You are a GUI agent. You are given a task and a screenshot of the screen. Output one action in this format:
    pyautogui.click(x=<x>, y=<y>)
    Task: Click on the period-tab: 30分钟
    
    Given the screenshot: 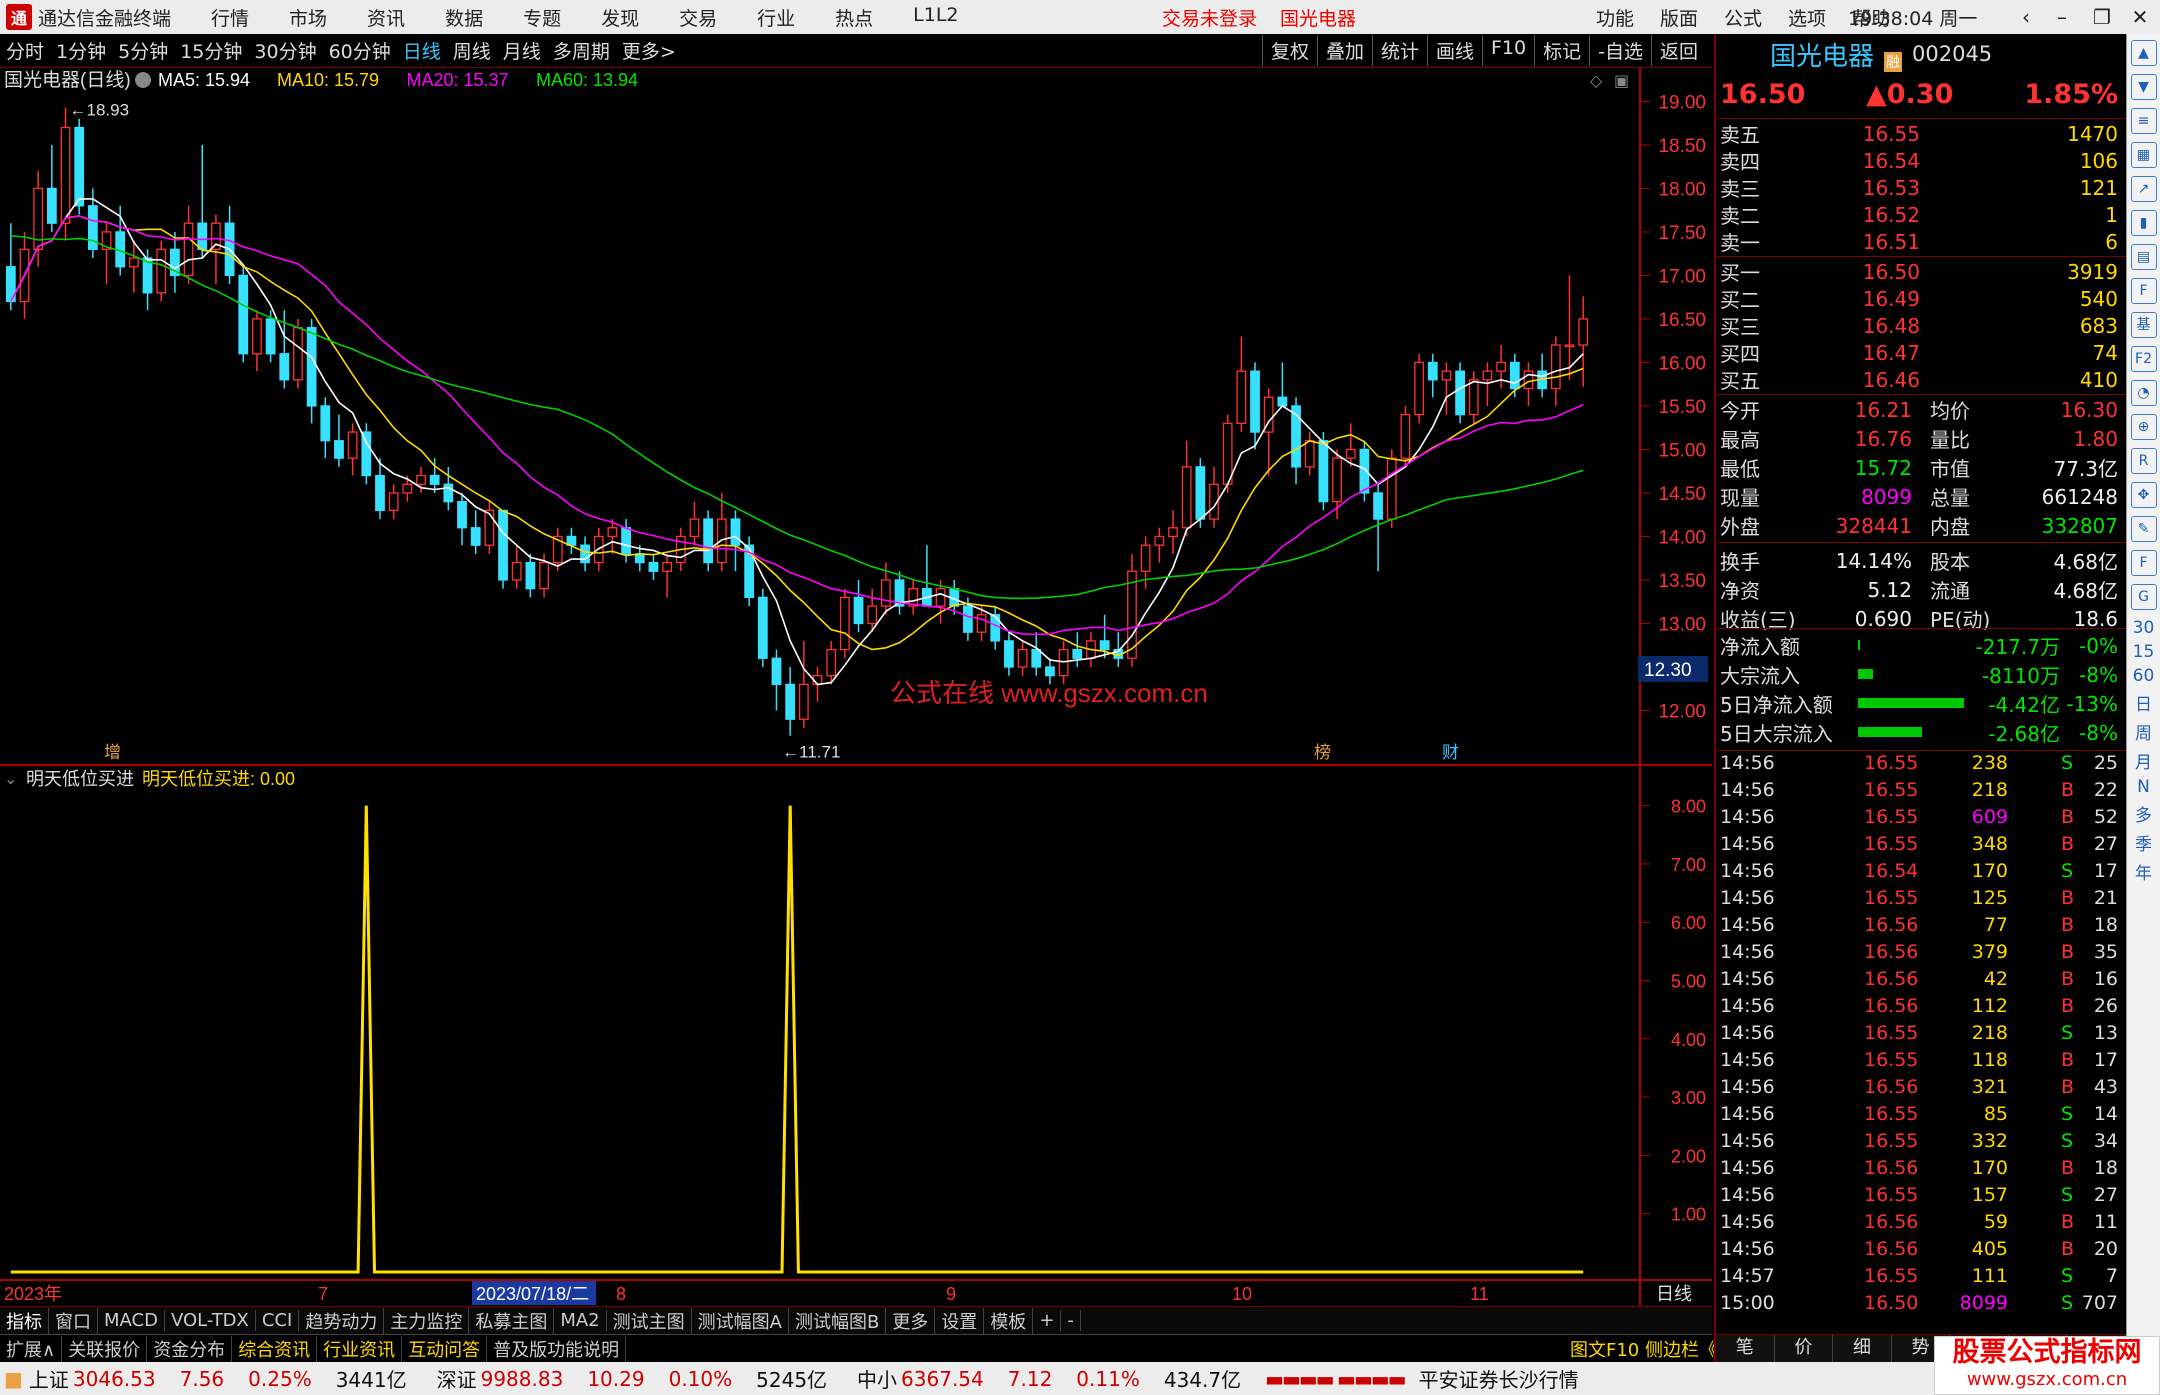 What is the action you would take?
    pyautogui.click(x=285, y=52)
    